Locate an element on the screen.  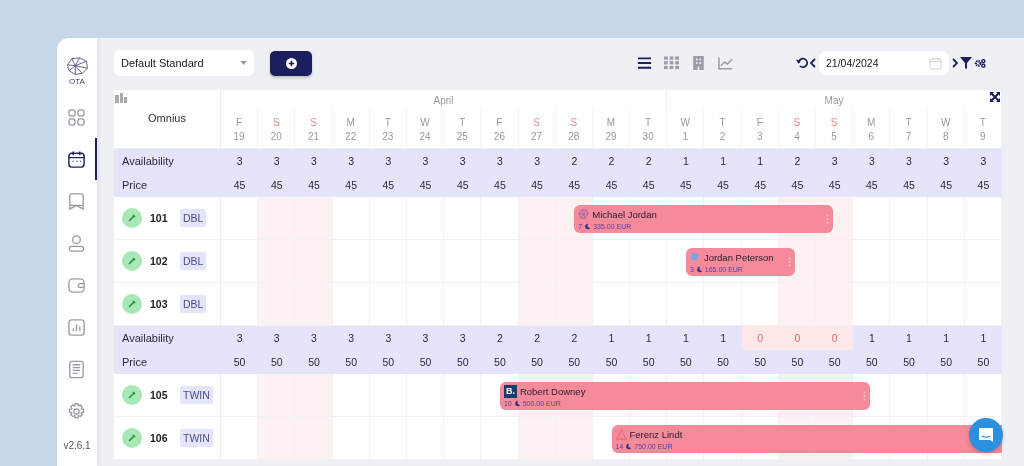
triangle-icon is located at coordinates (621, 434).